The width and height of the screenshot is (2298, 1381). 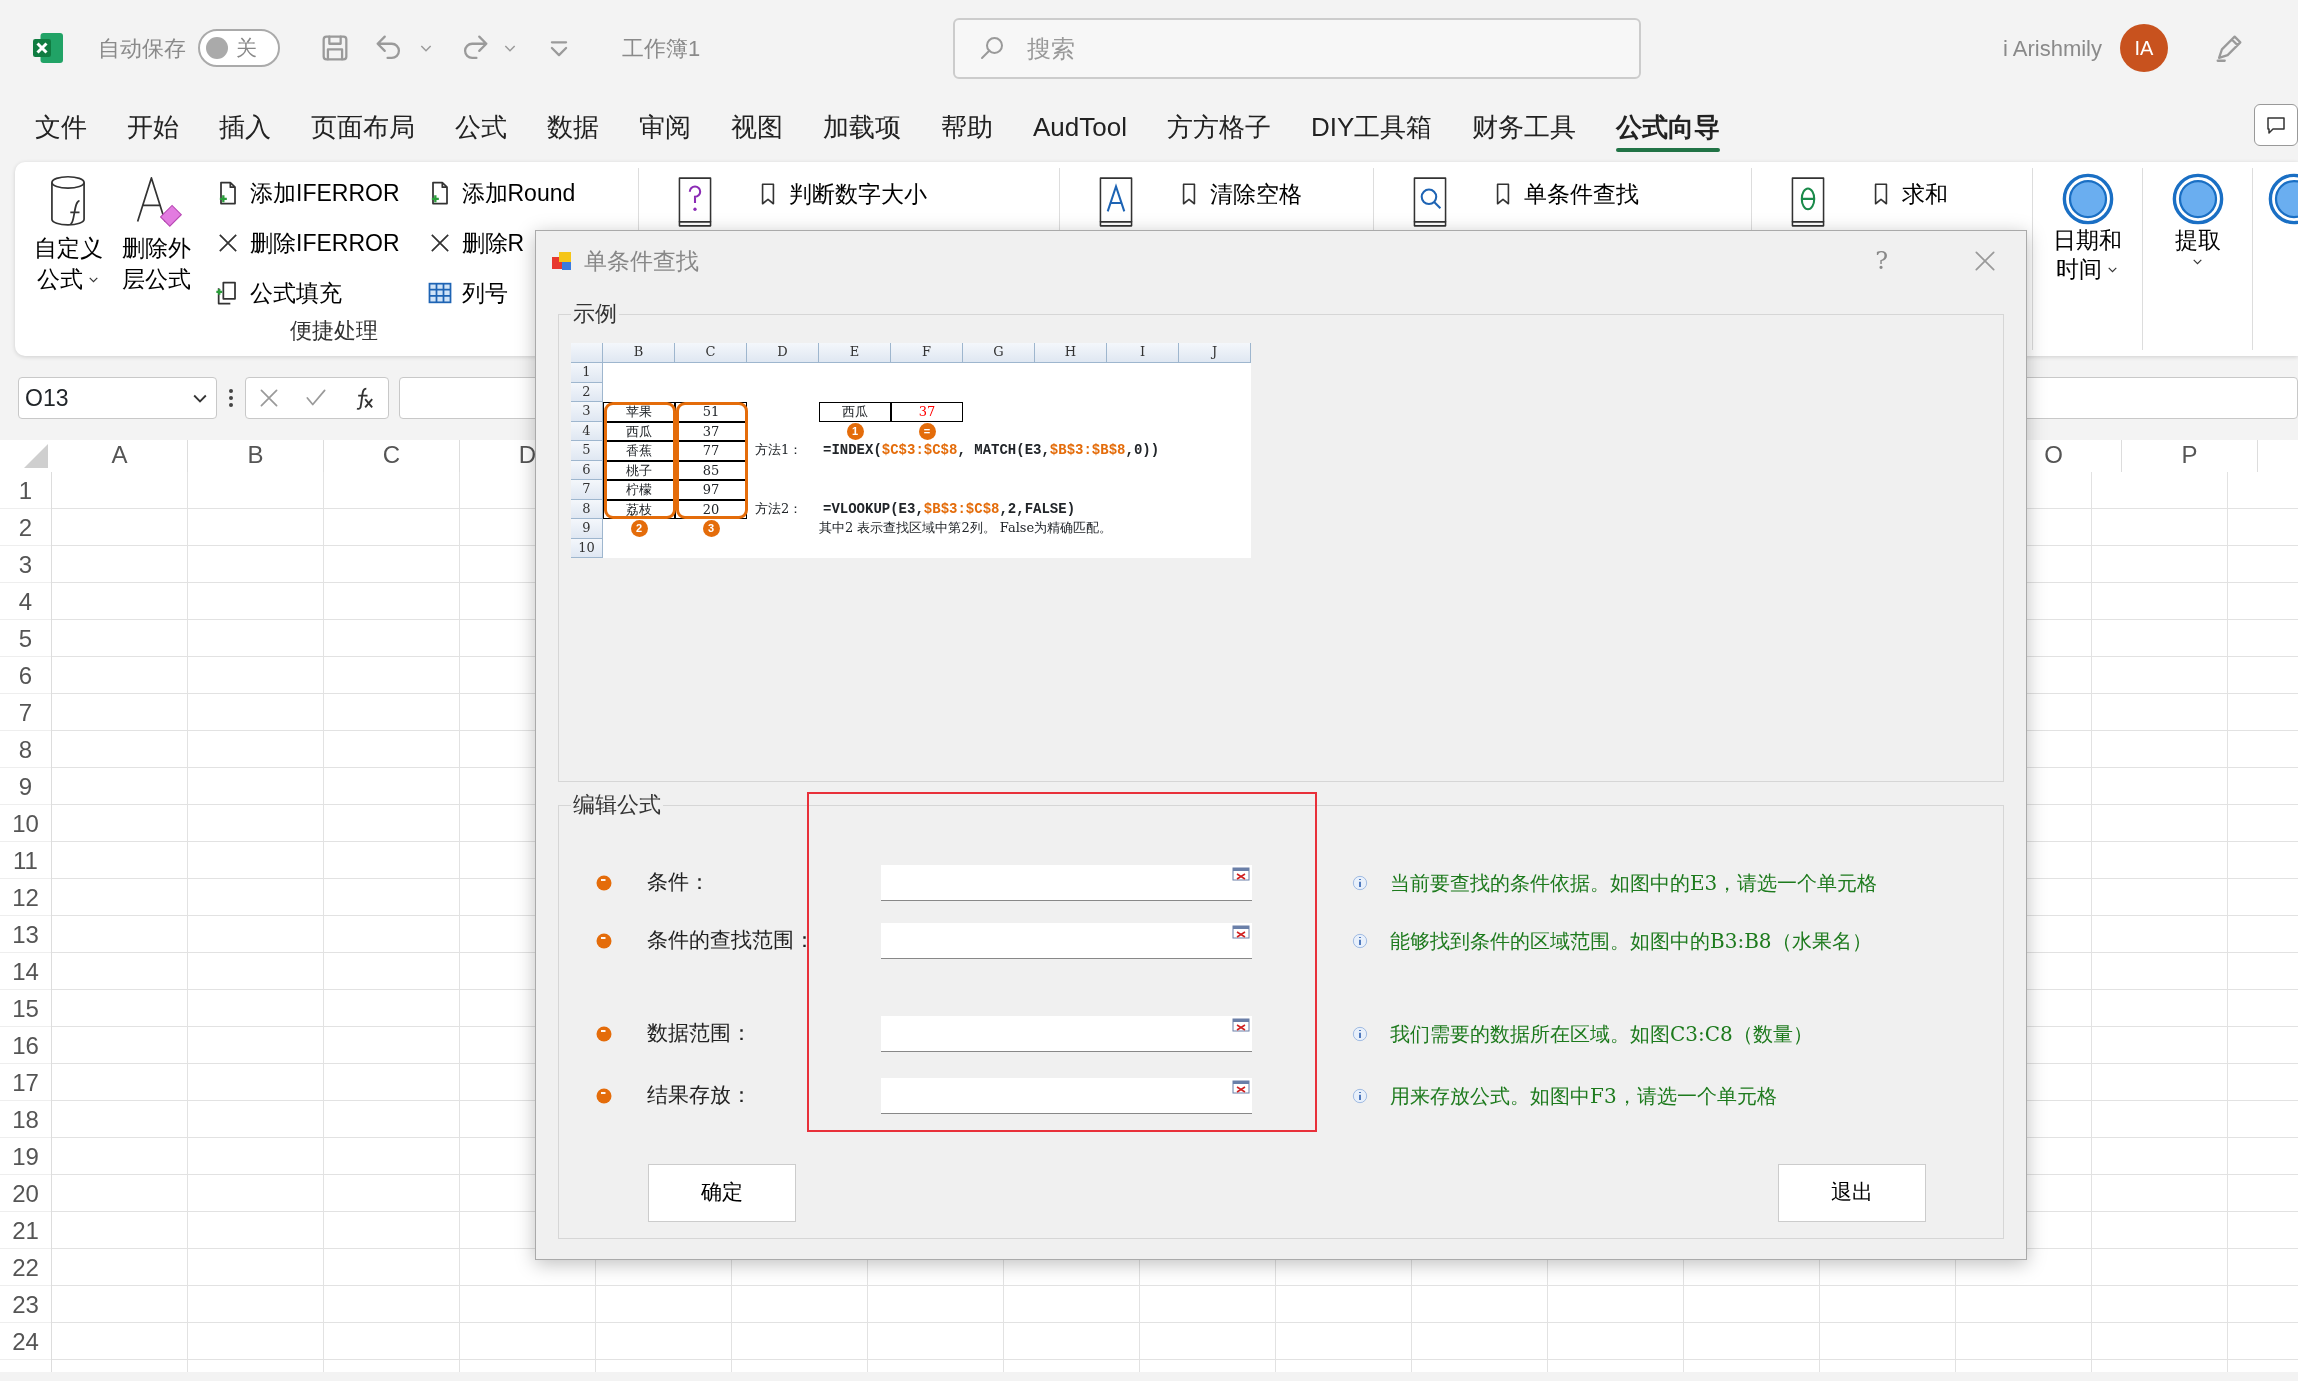 What do you see at coordinates (1297, 48) in the screenshot?
I see `search-field: 搜索` at bounding box center [1297, 48].